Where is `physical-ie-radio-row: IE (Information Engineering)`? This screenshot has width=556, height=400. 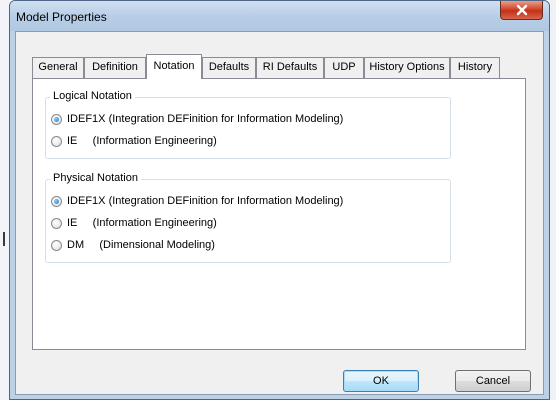 physical-ie-radio-row: IE (Information Engineering) is located at coordinates (134, 223).